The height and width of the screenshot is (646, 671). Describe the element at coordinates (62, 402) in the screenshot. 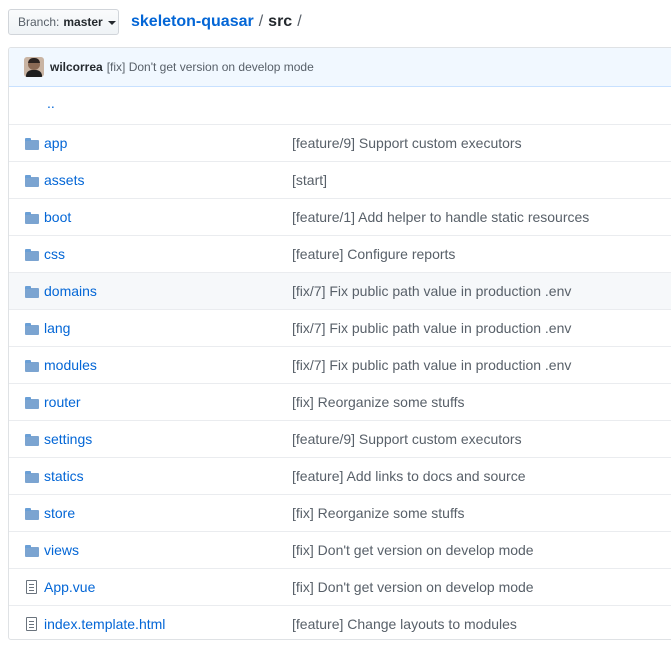

I see `file-name-link: router` at that location.